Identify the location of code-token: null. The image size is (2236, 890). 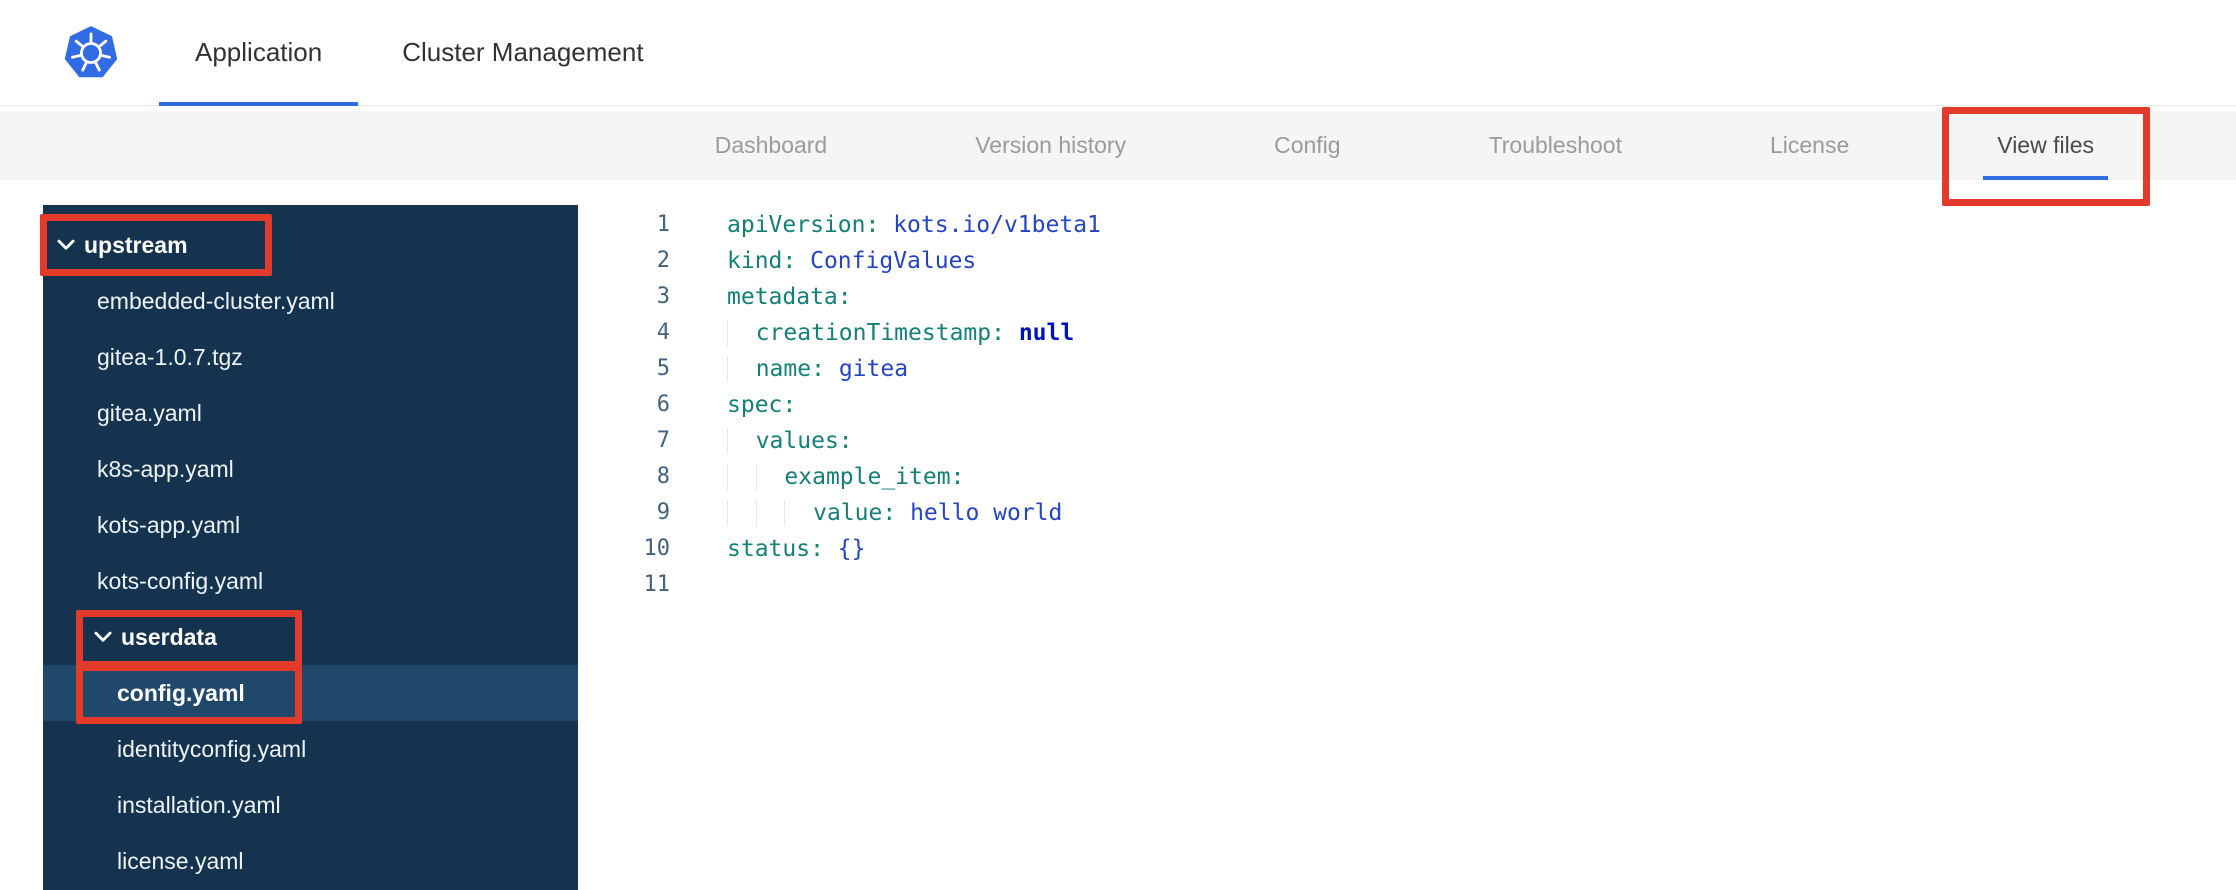
(1046, 333).